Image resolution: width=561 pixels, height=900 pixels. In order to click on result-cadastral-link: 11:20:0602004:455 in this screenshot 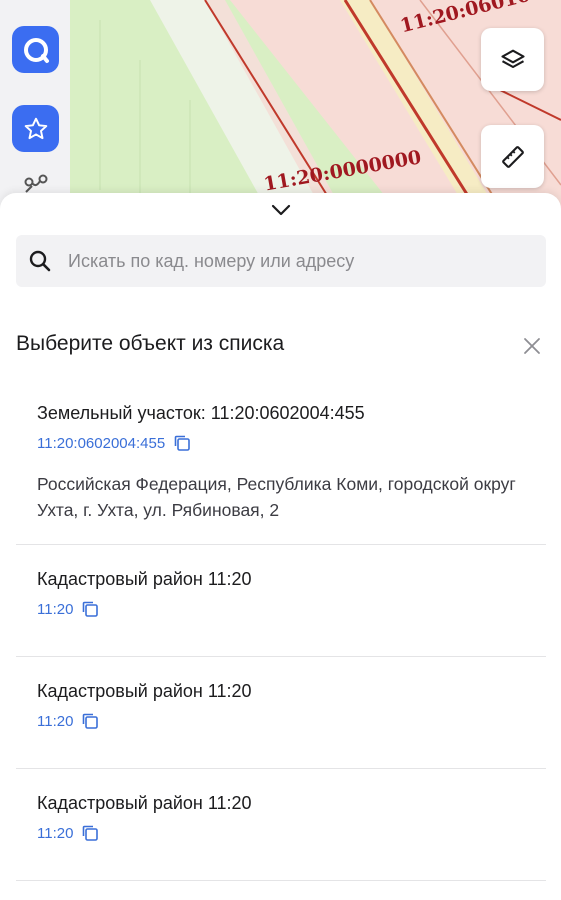, I will do `click(101, 443)`.